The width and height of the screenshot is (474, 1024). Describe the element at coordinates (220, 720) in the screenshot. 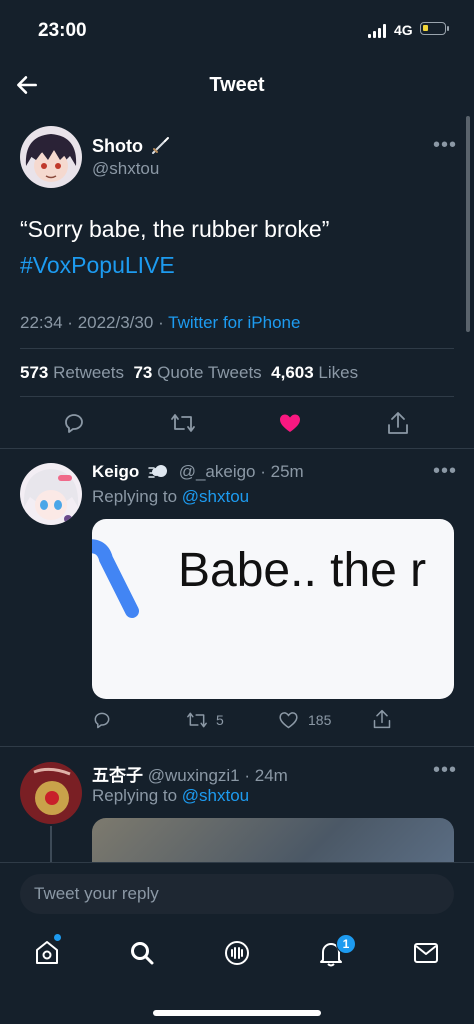

I see `reply-retweet-count: 5` at that location.